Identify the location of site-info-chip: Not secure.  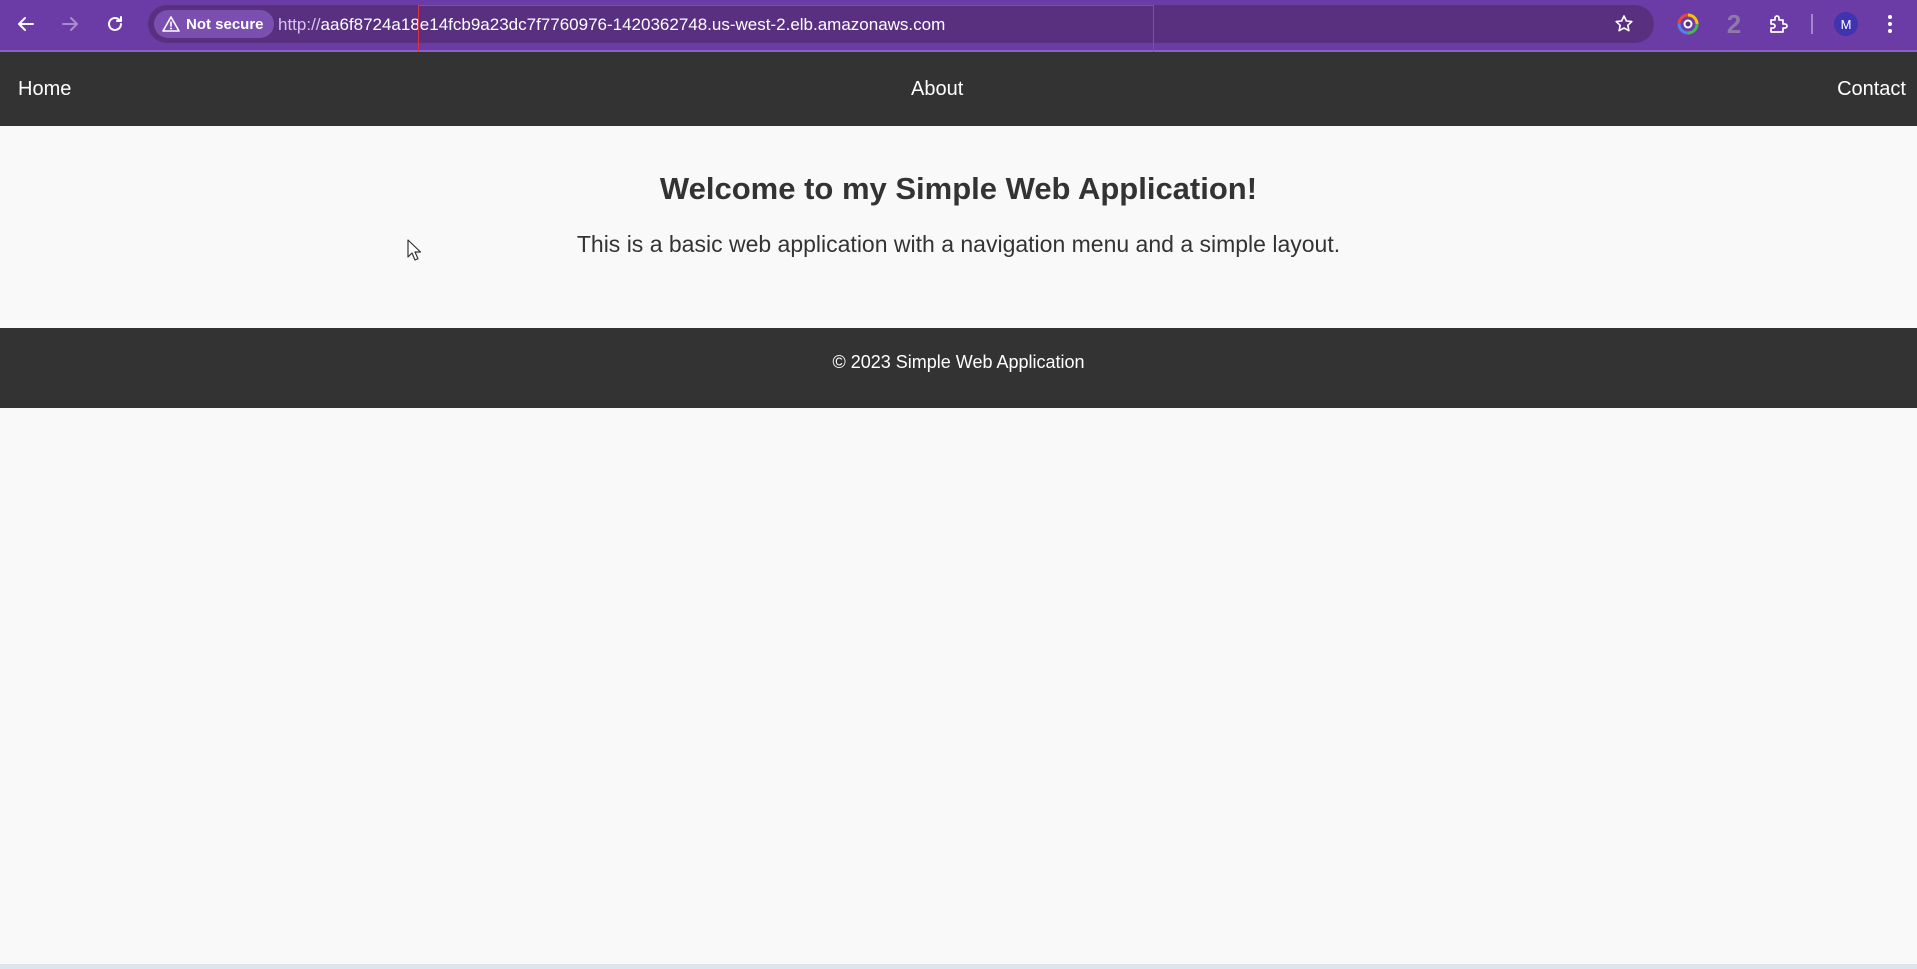
(214, 24).